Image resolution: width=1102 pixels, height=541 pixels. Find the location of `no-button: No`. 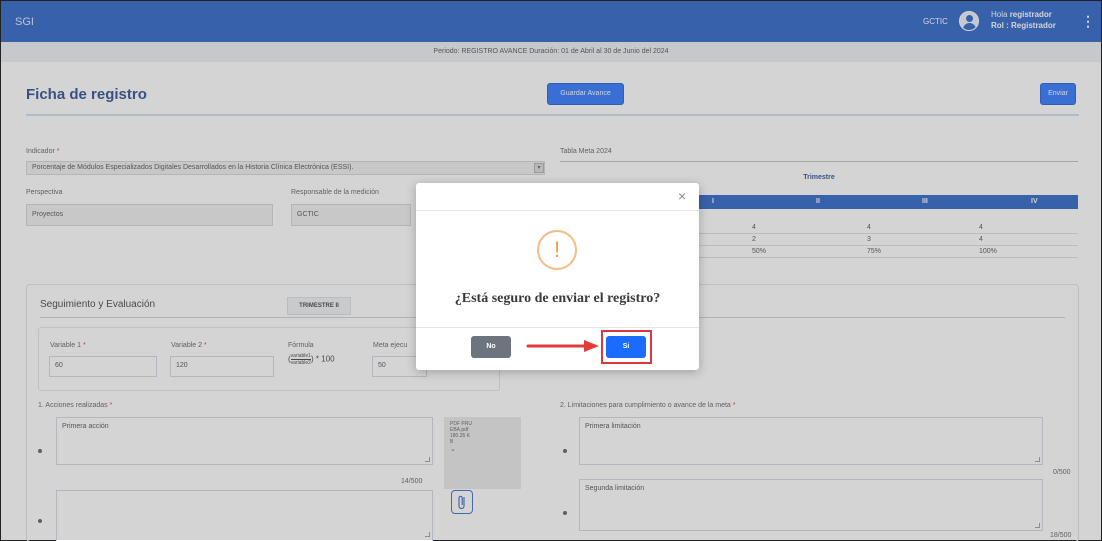

no-button: No is located at coordinates (491, 347).